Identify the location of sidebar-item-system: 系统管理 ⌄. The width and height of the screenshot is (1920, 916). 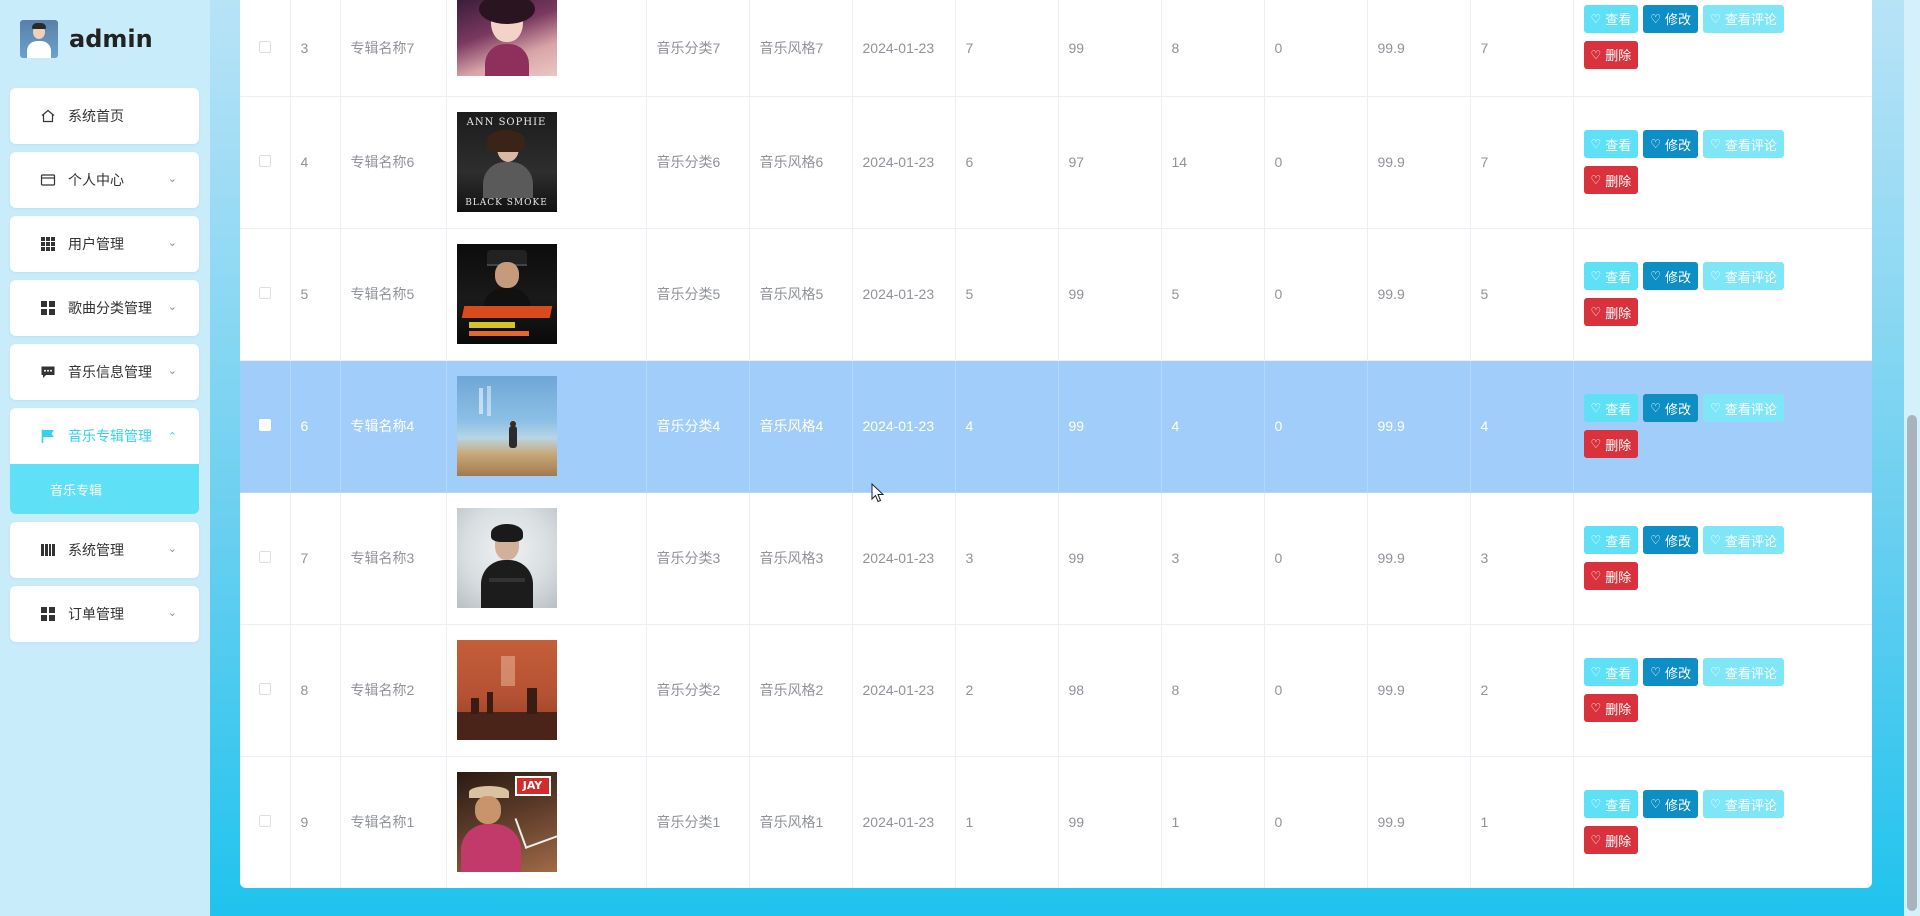
(104, 550).